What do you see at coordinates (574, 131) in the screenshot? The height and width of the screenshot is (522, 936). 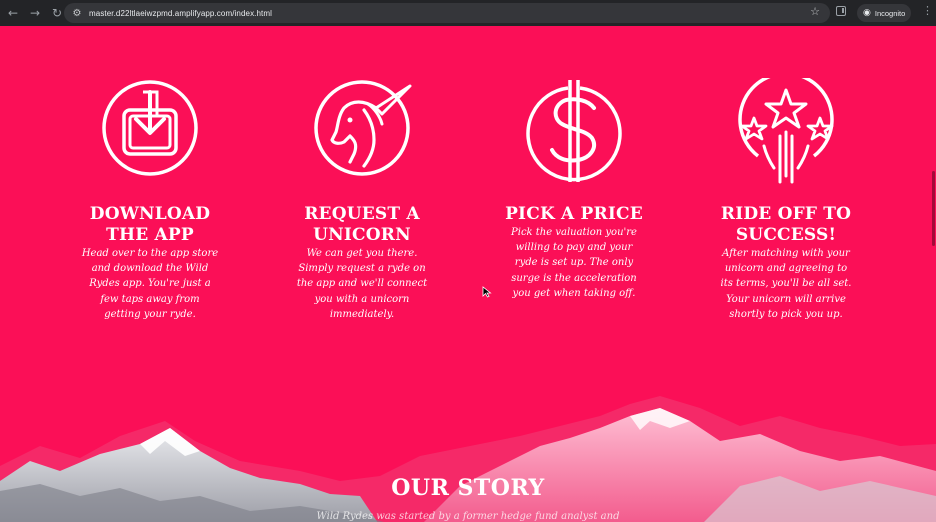 I see `dollar-icon` at bounding box center [574, 131].